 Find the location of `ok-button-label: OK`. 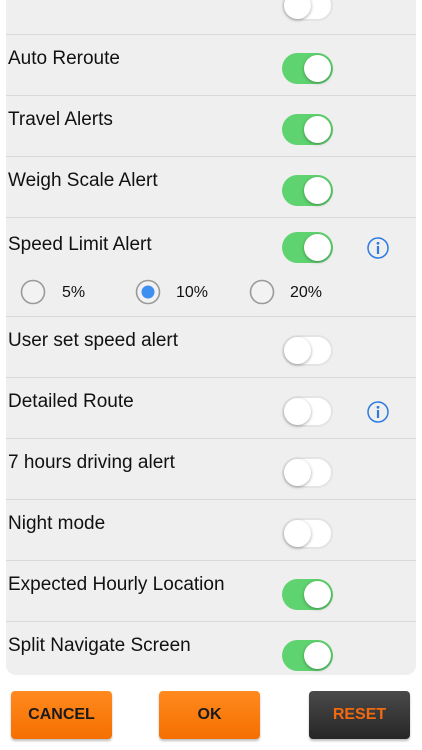

ok-button-label: OK is located at coordinates (209, 714).